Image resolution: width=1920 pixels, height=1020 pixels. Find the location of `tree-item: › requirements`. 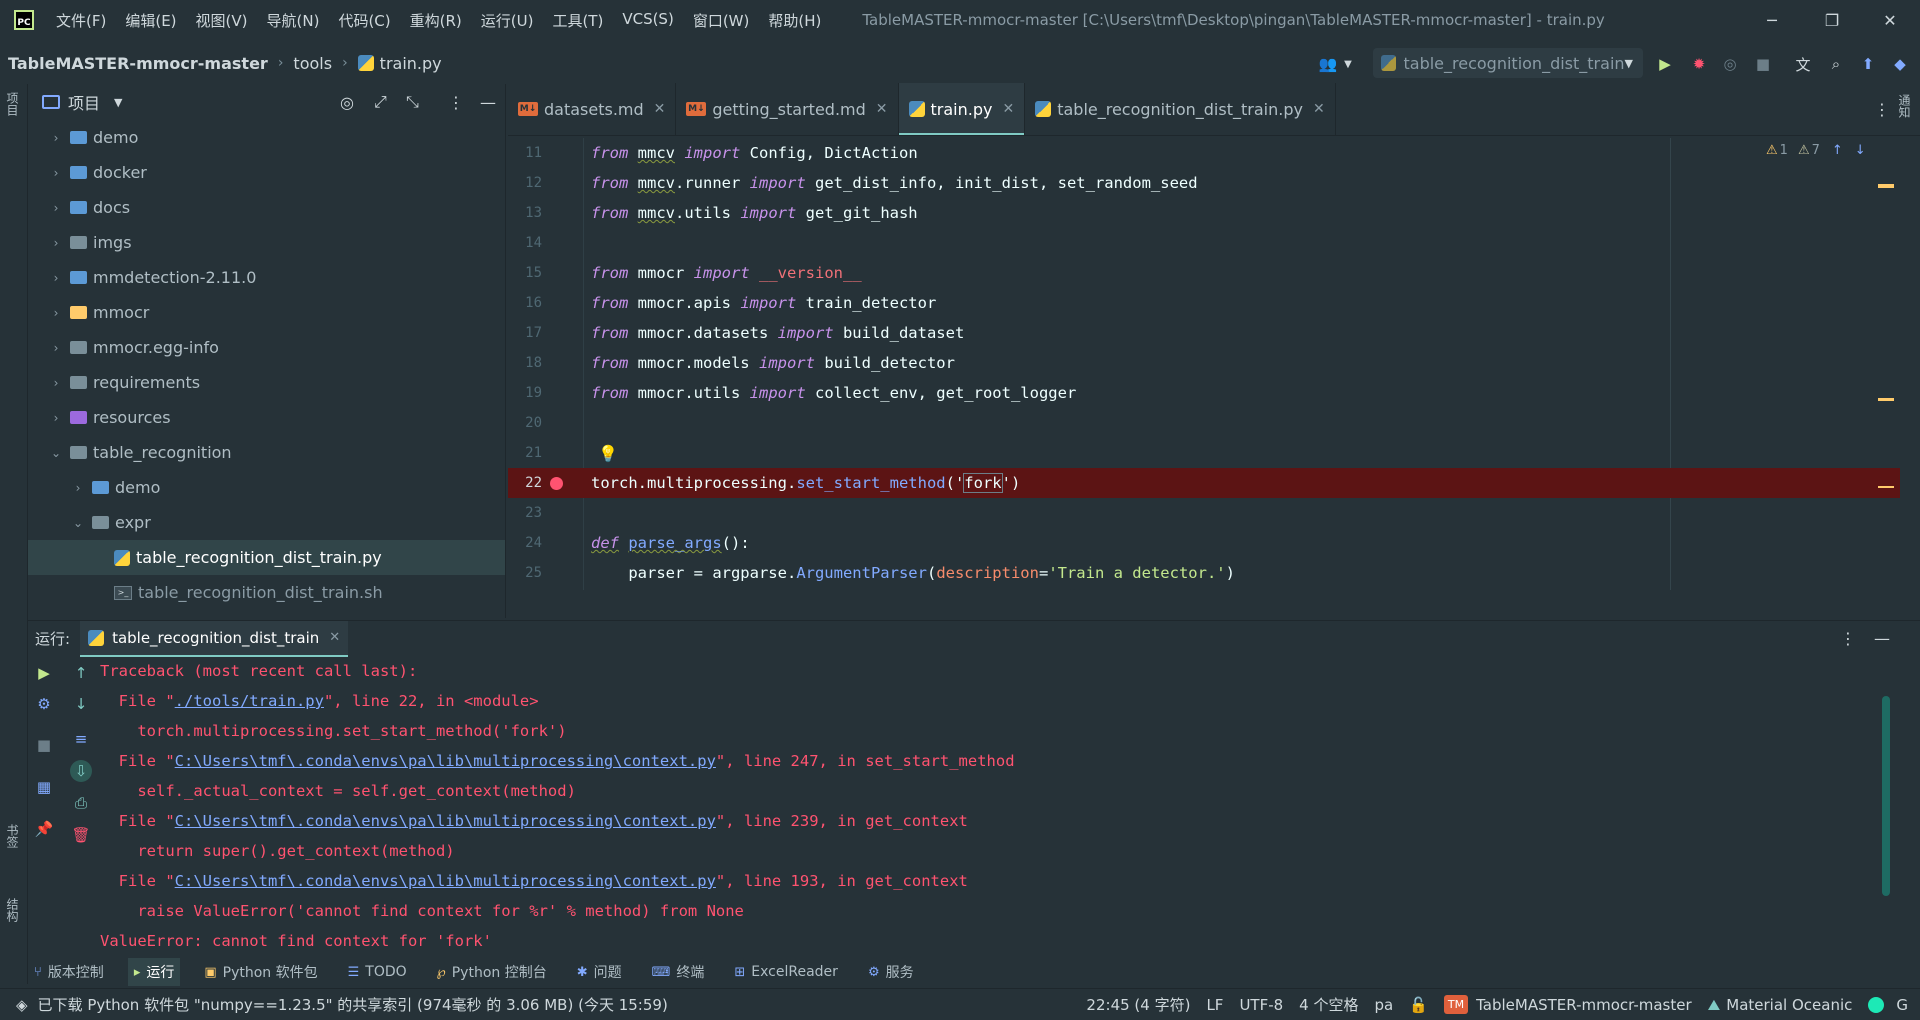

tree-item: › requirements is located at coordinates (266, 382).